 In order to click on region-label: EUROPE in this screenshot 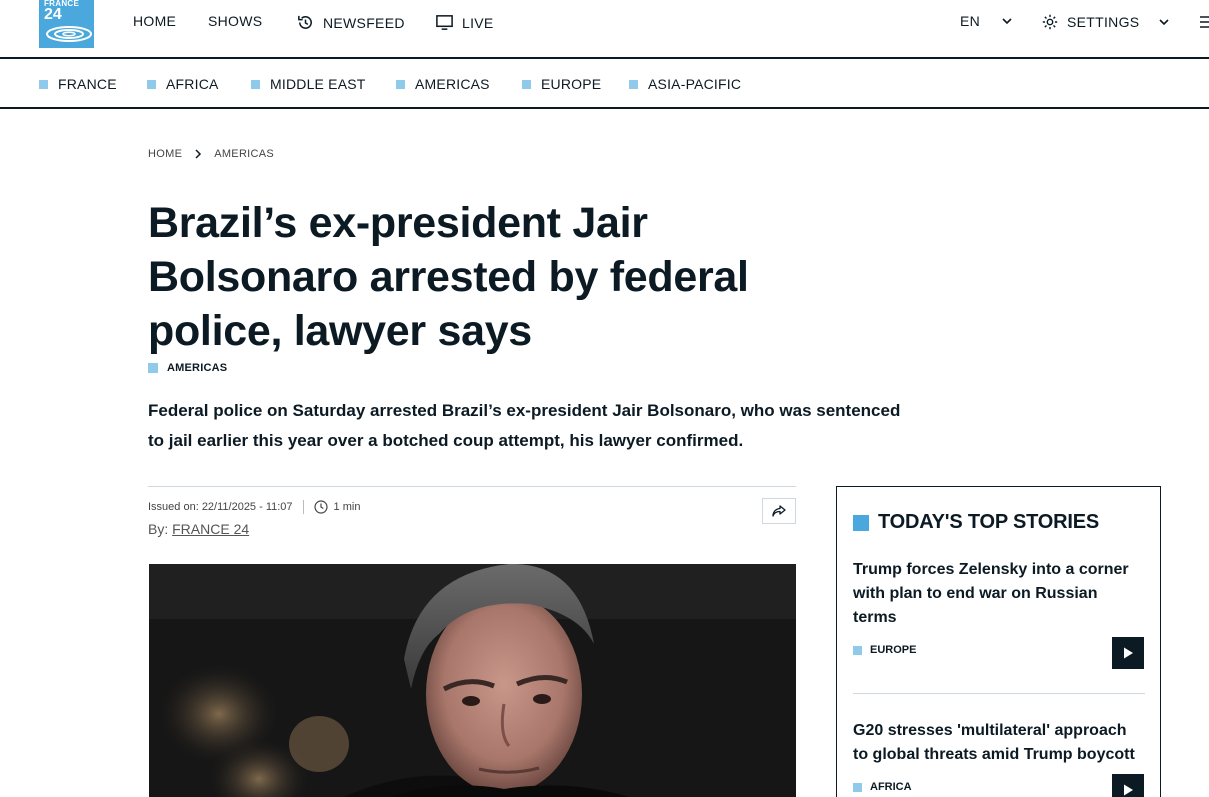, I will do `click(571, 84)`.